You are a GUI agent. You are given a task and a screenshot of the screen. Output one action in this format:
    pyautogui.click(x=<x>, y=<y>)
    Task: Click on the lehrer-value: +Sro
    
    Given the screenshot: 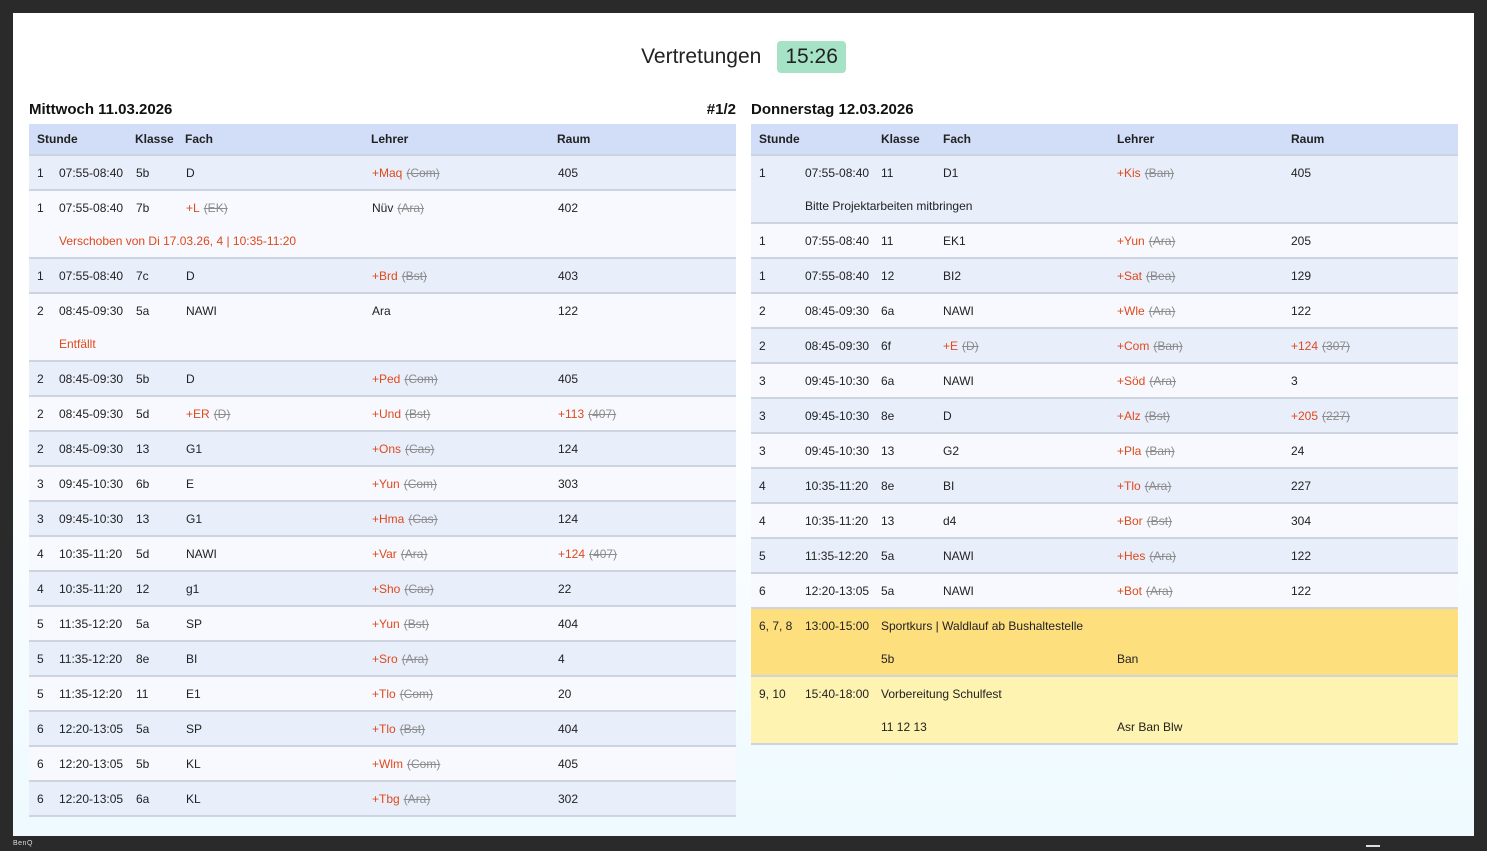 What is the action you would take?
    pyautogui.click(x=385, y=658)
    